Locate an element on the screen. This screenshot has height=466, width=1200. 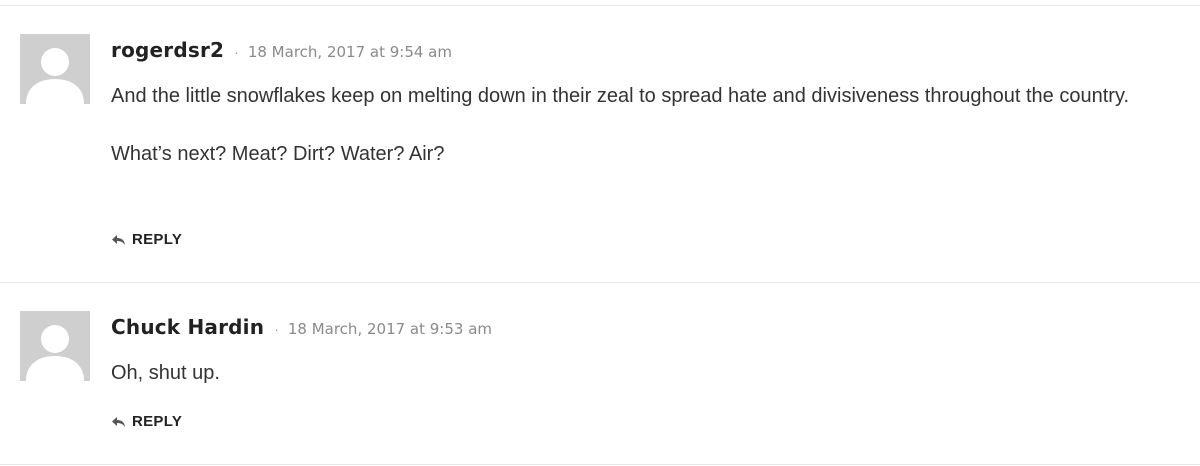
comment-body: Oh, shut up. is located at coordinates (648, 373).